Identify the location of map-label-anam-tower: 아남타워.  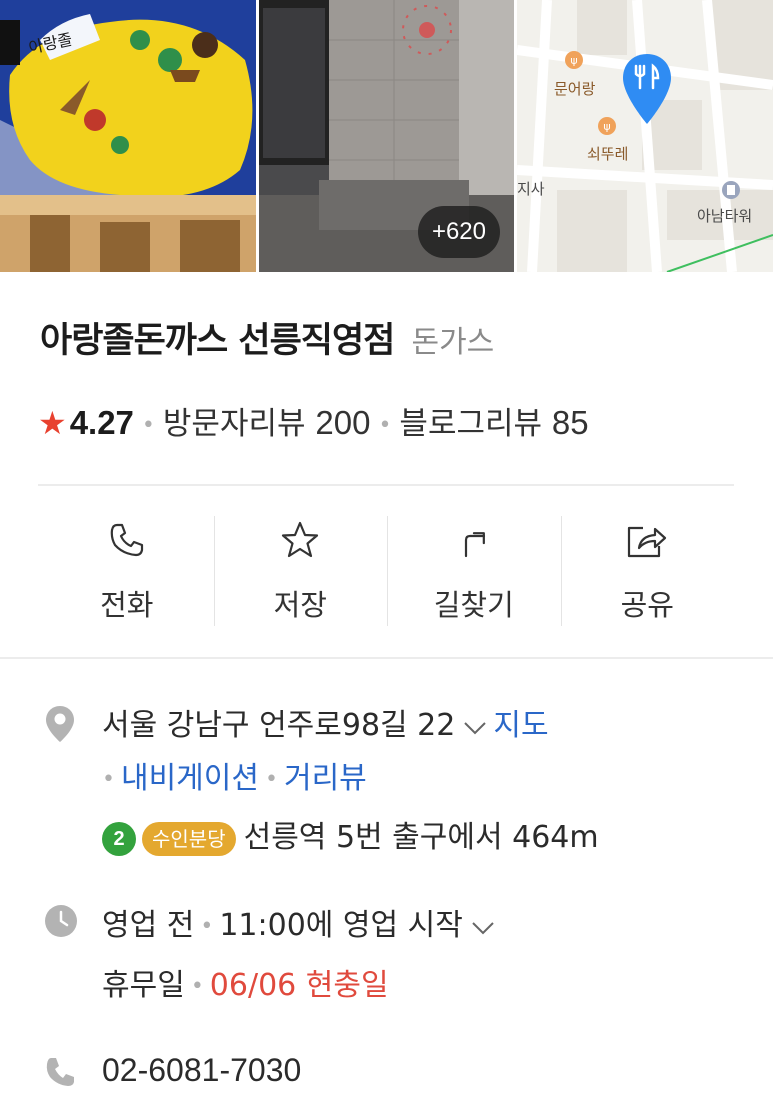
(725, 216).